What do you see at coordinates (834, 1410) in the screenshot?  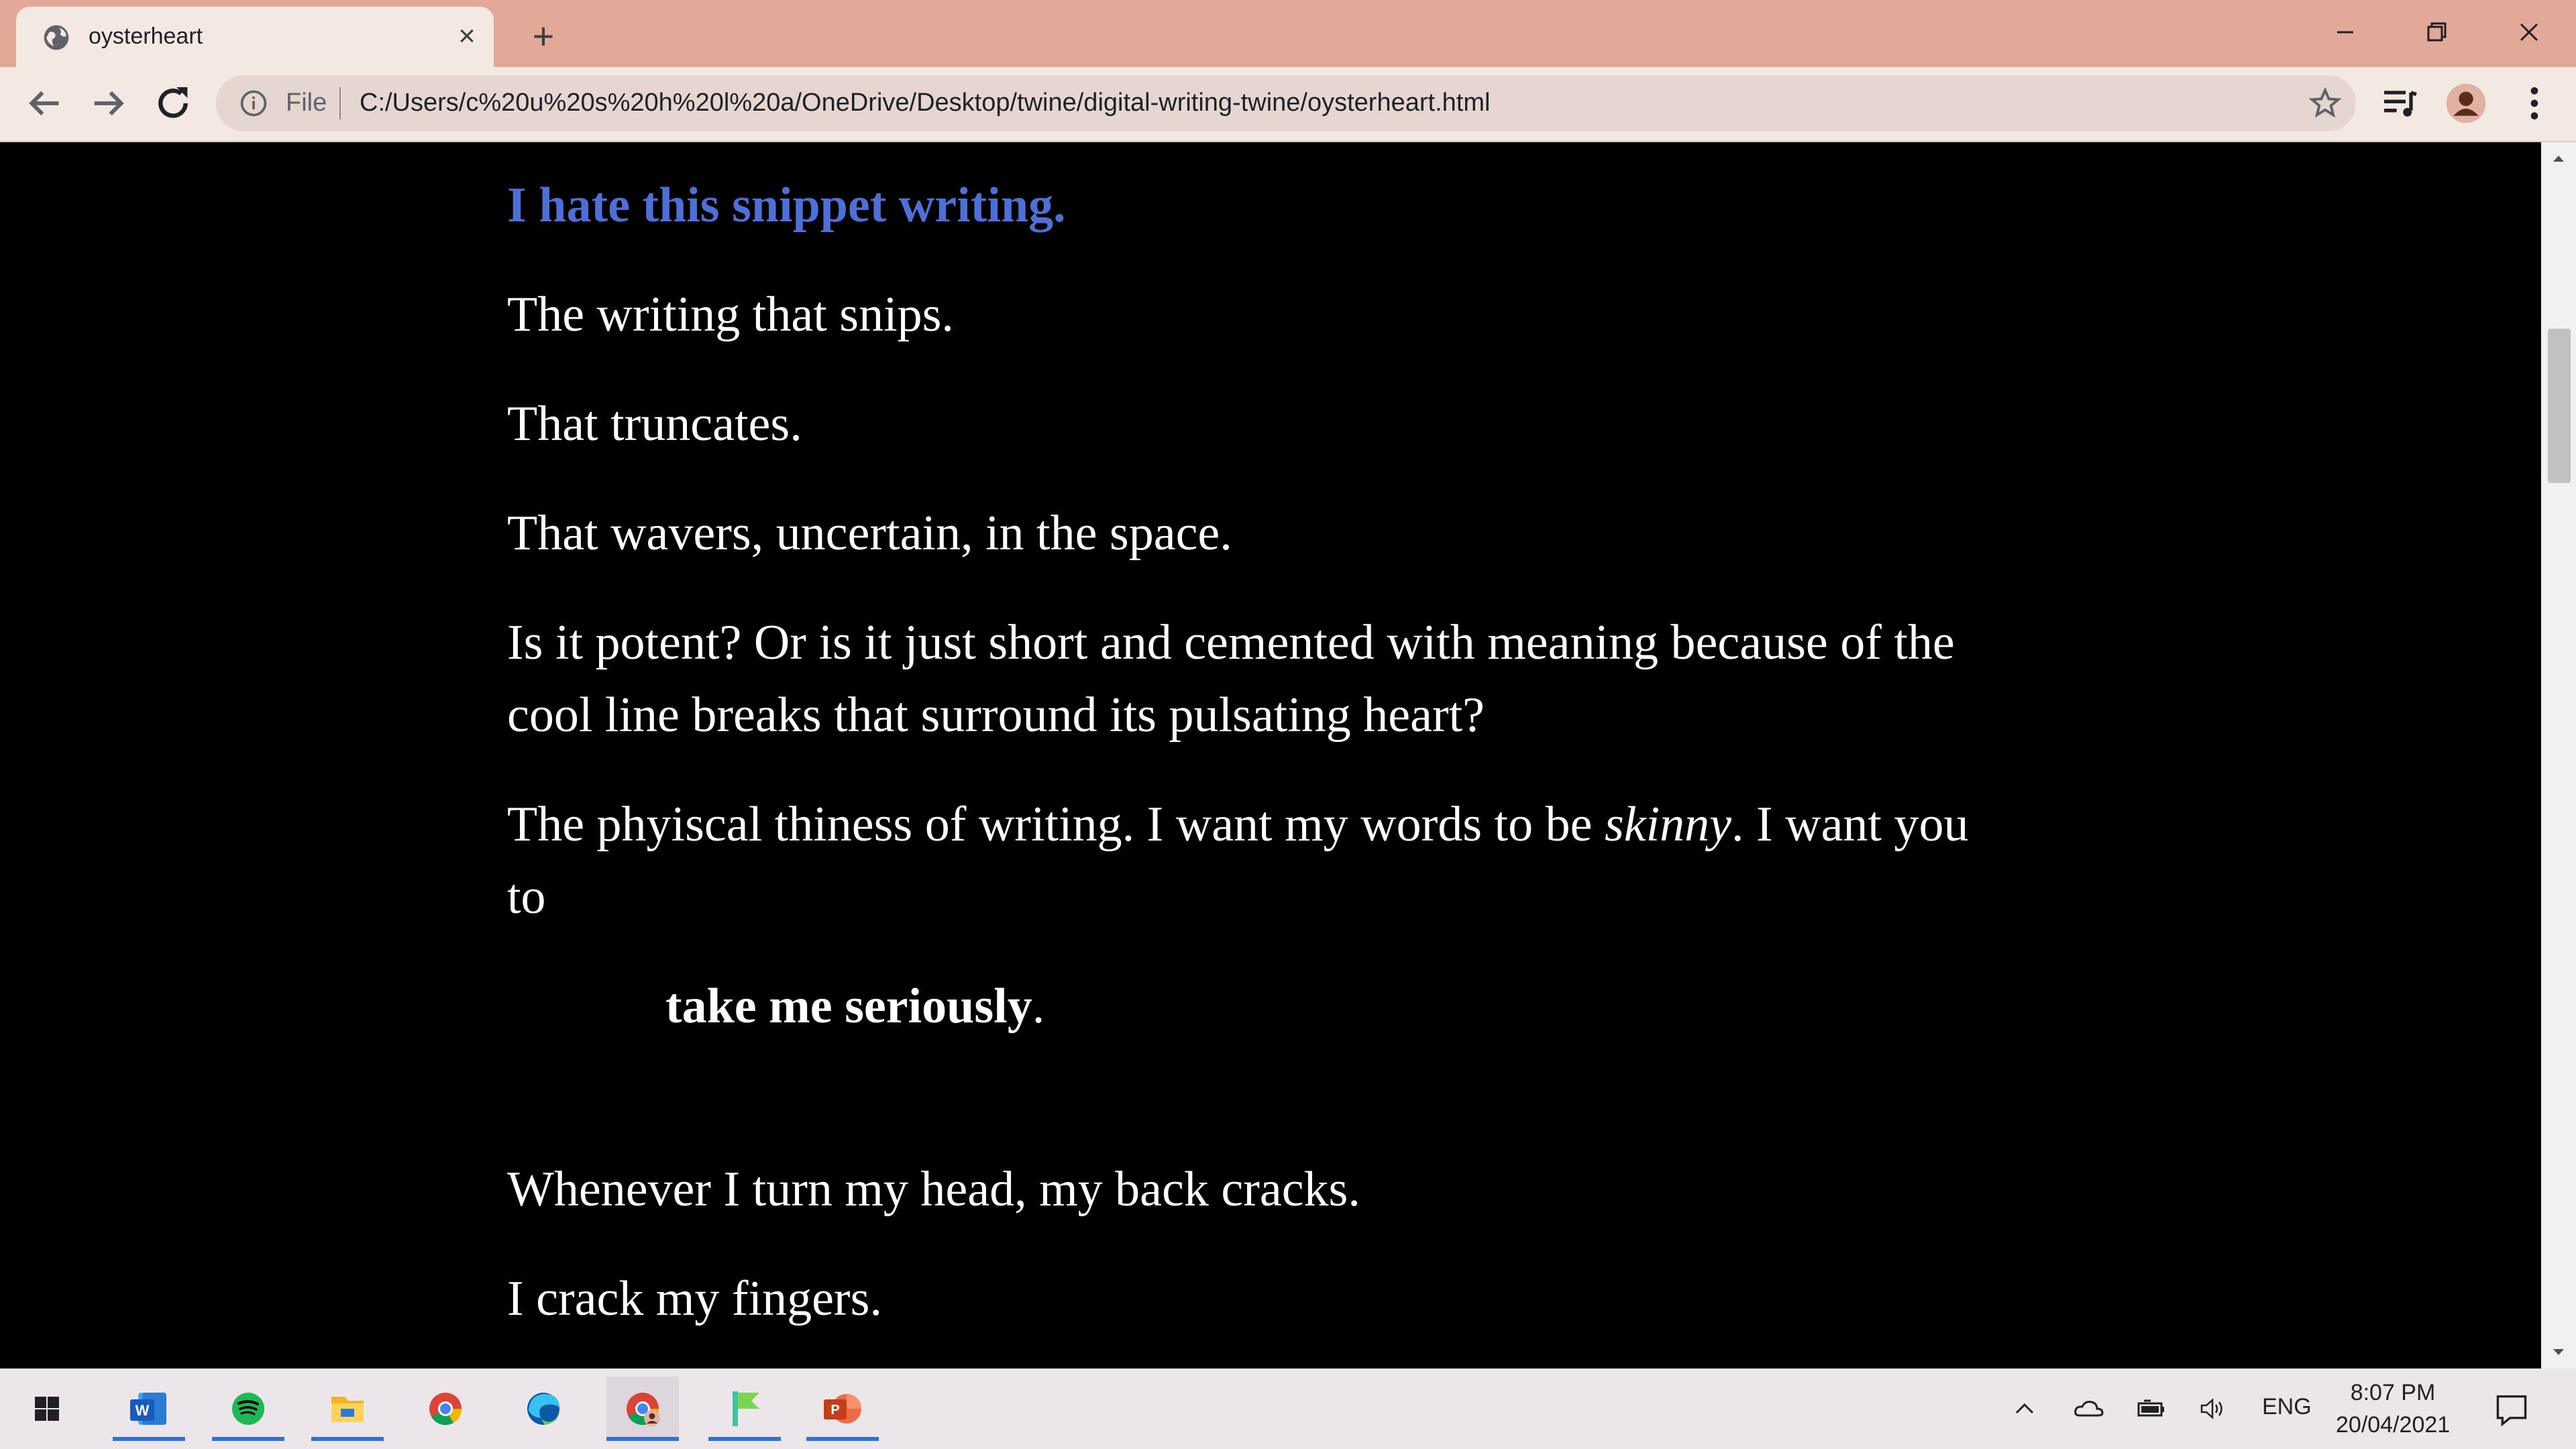 I see `svg-text: P` at bounding box center [834, 1410].